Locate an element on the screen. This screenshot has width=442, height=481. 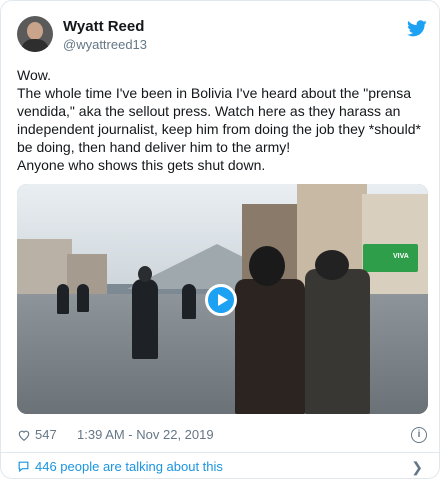
chevron-right-icon: ❯ is located at coordinates (417, 467).